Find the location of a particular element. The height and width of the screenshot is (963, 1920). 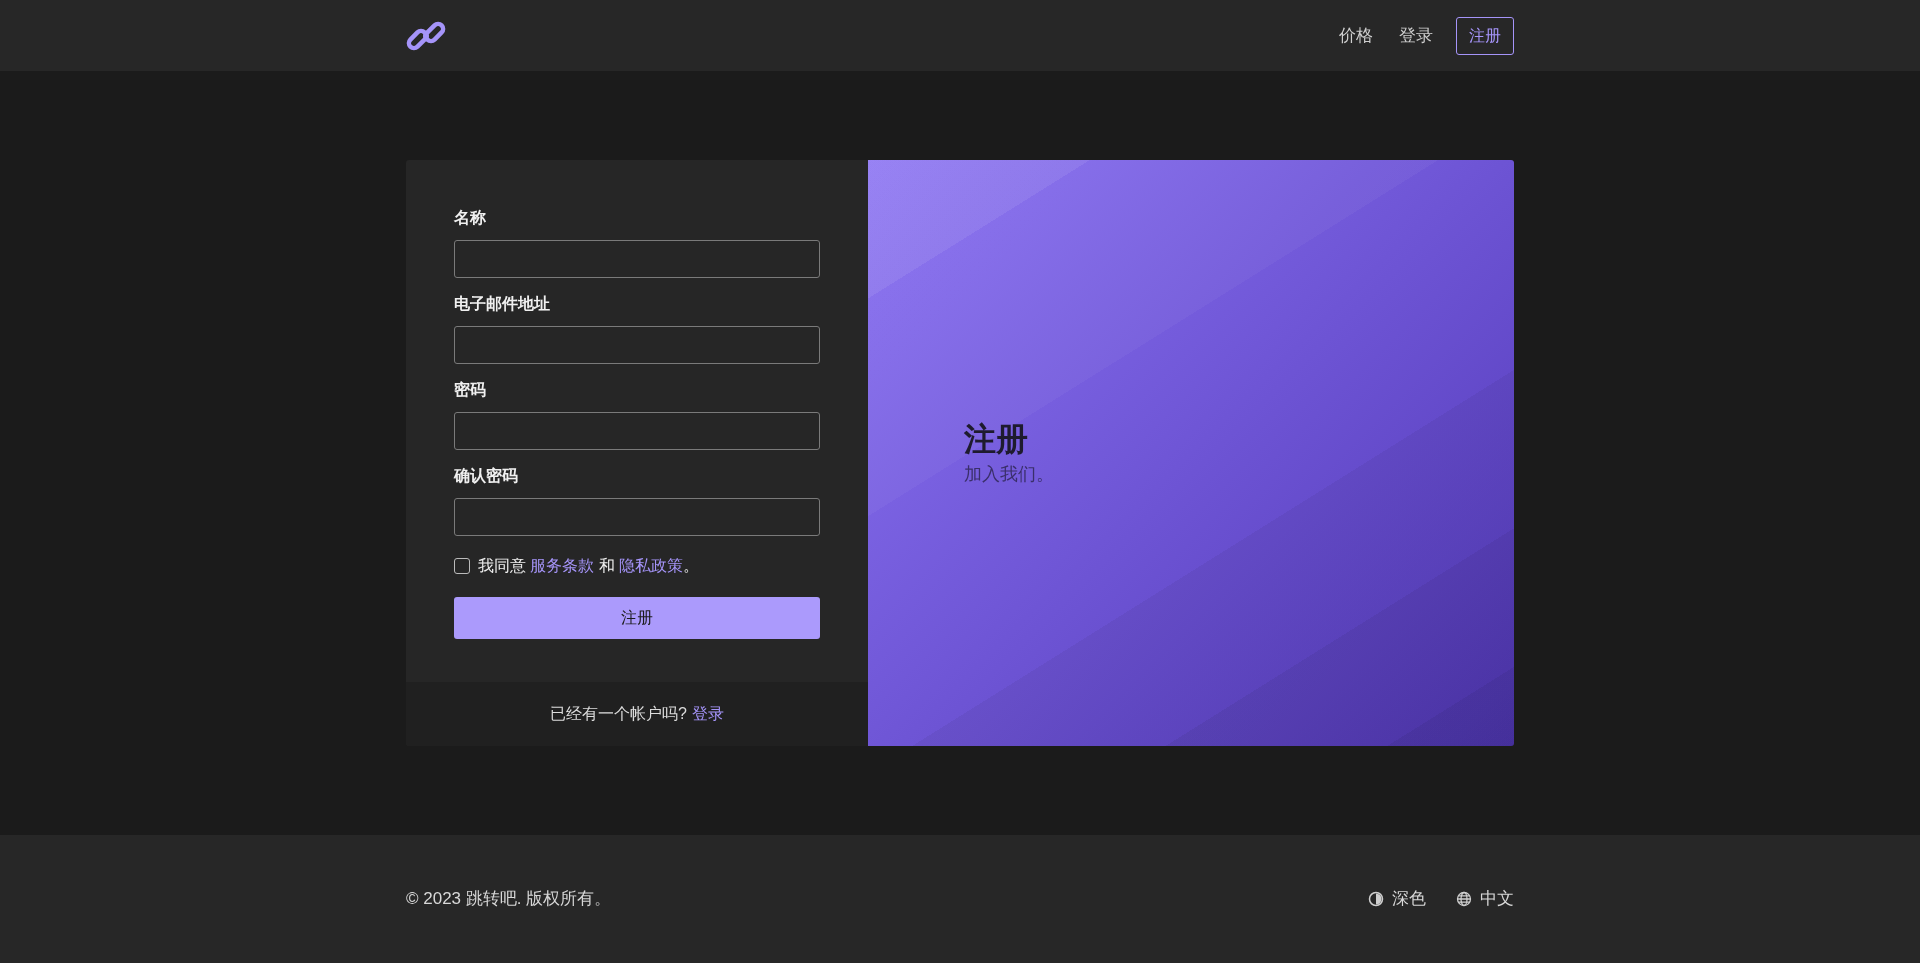

nav-link: 登录 is located at coordinates (1416, 35).